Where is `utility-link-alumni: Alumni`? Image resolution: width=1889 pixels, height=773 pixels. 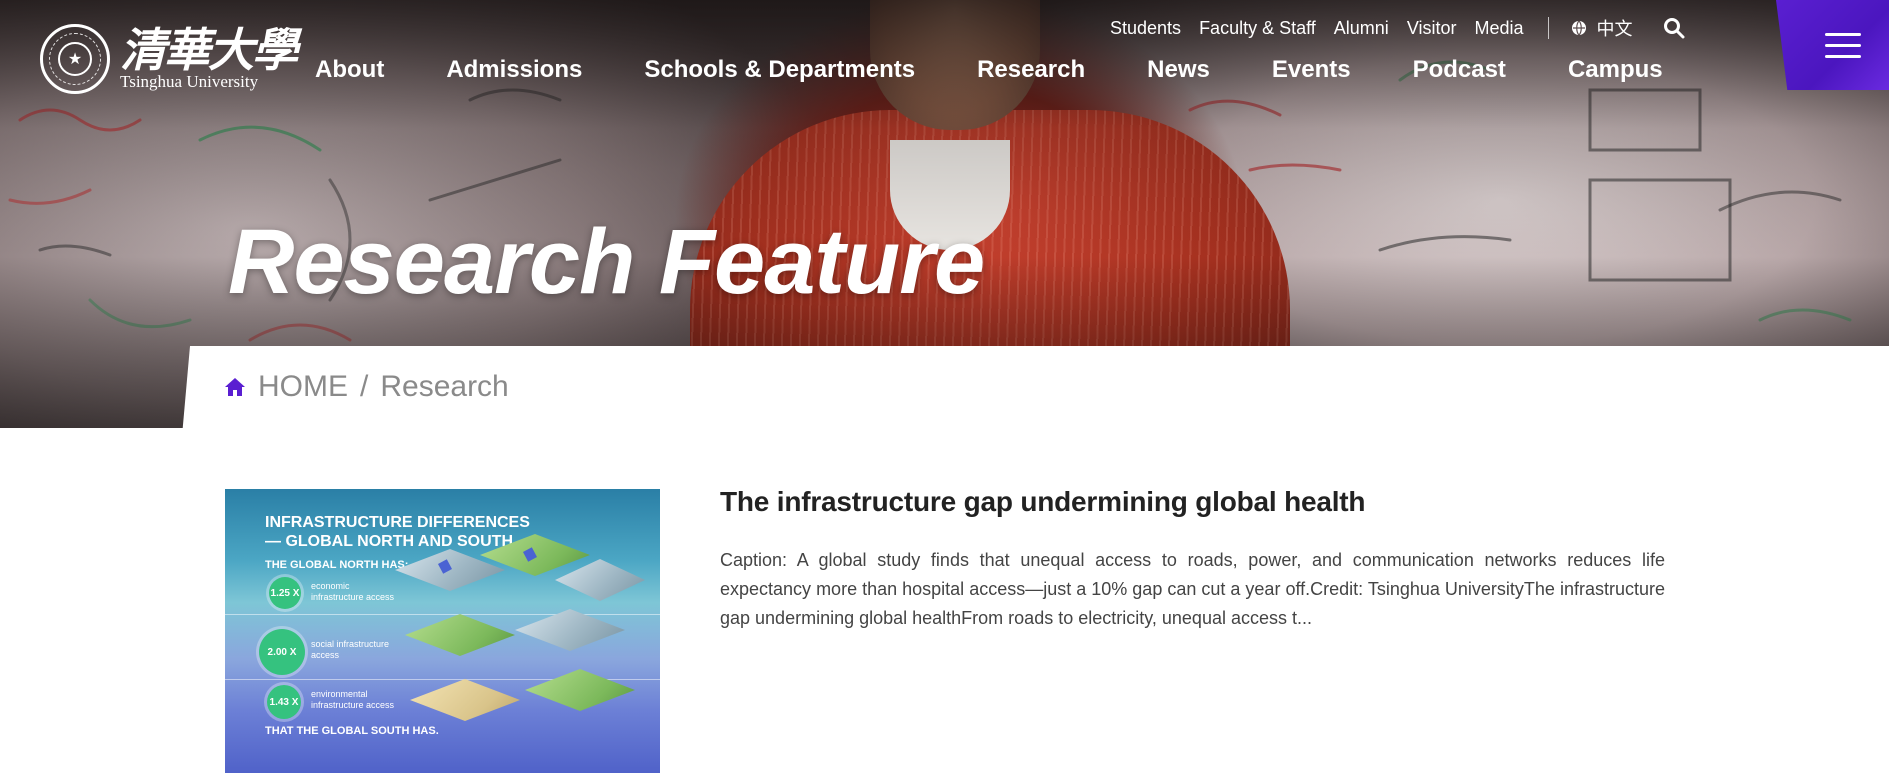 utility-link-alumni: Alumni is located at coordinates (1361, 28).